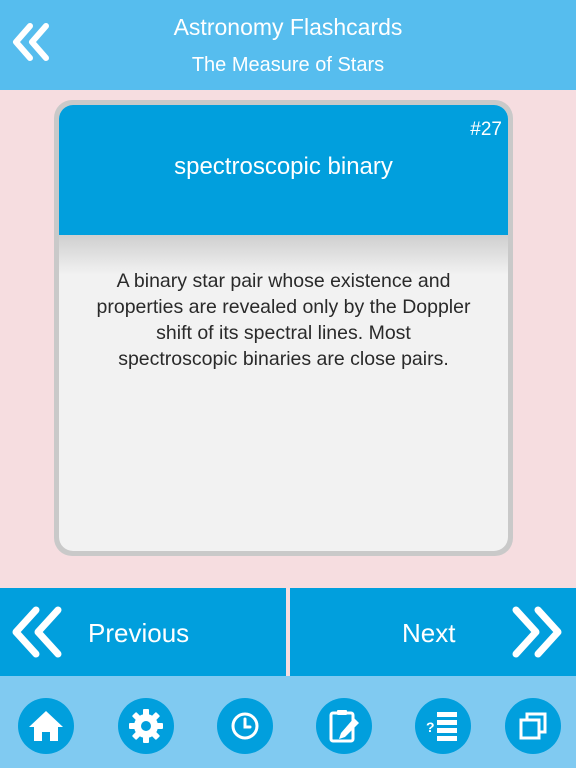 This screenshot has width=576, height=768. I want to click on quiz-list-icon: ?, so click(441, 726).